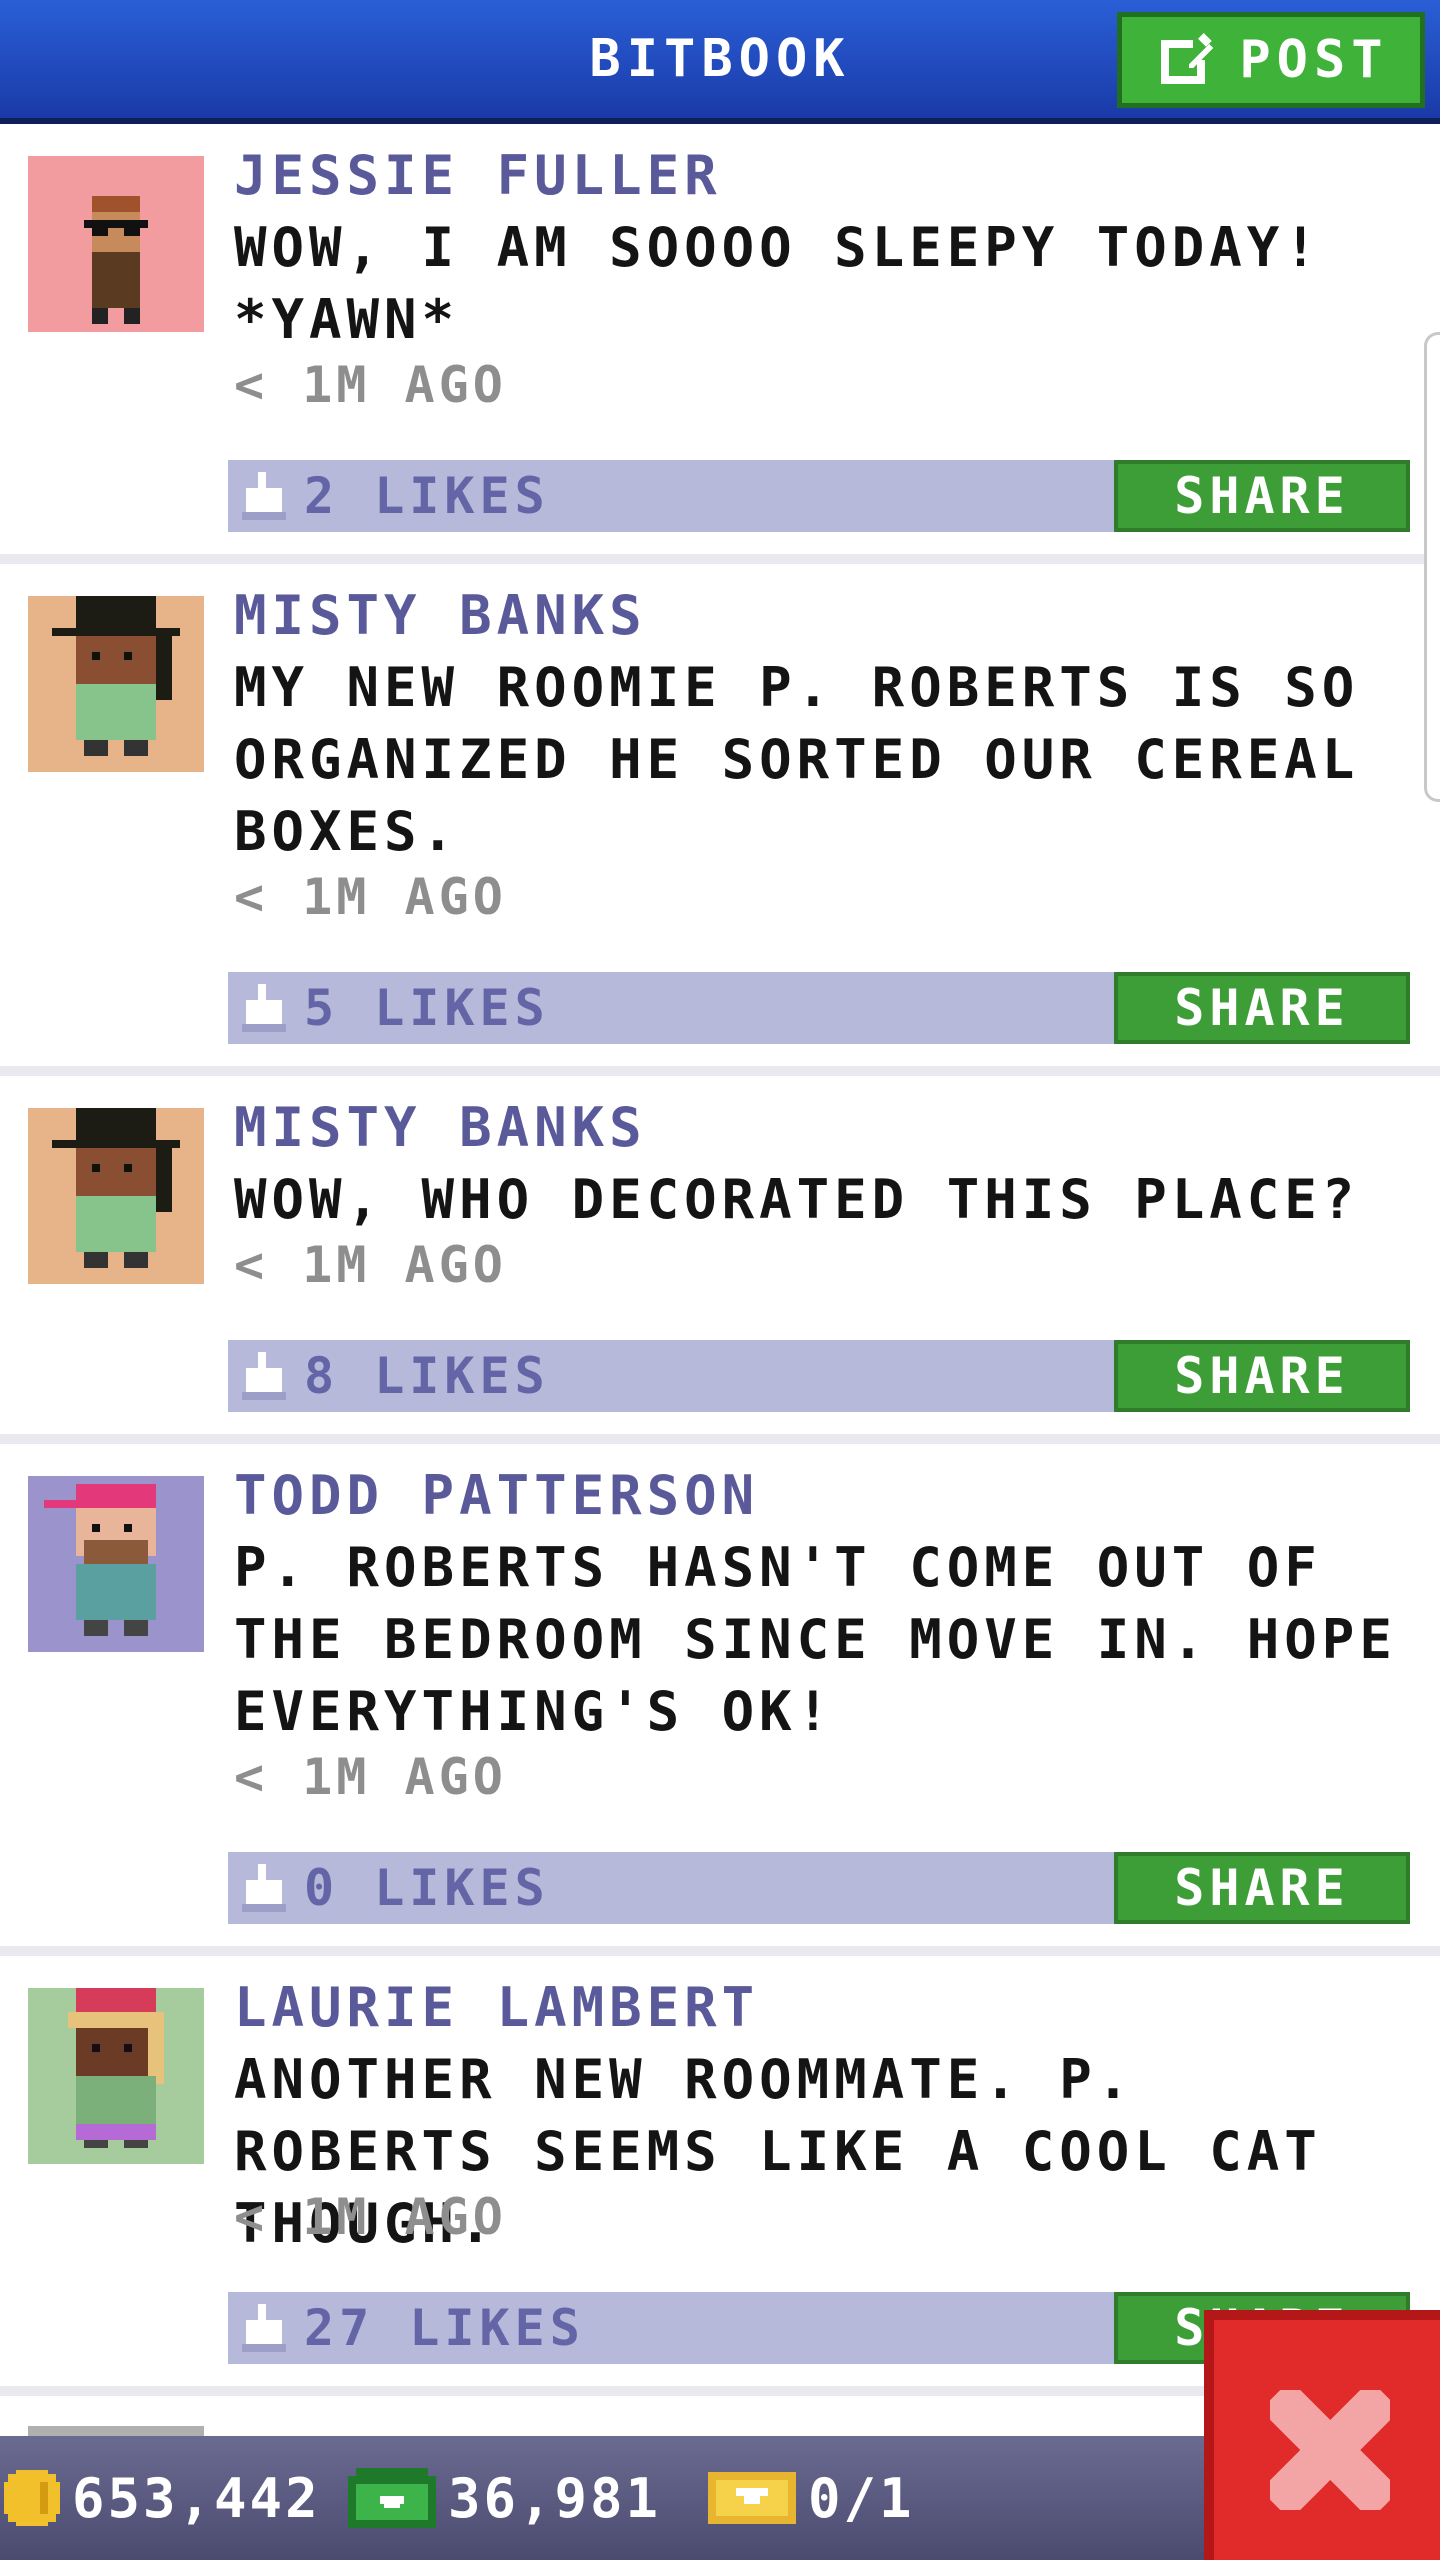 Image resolution: width=1440 pixels, height=2560 pixels. What do you see at coordinates (196, 2498) in the screenshot?
I see `coins-value: 653,442` at bounding box center [196, 2498].